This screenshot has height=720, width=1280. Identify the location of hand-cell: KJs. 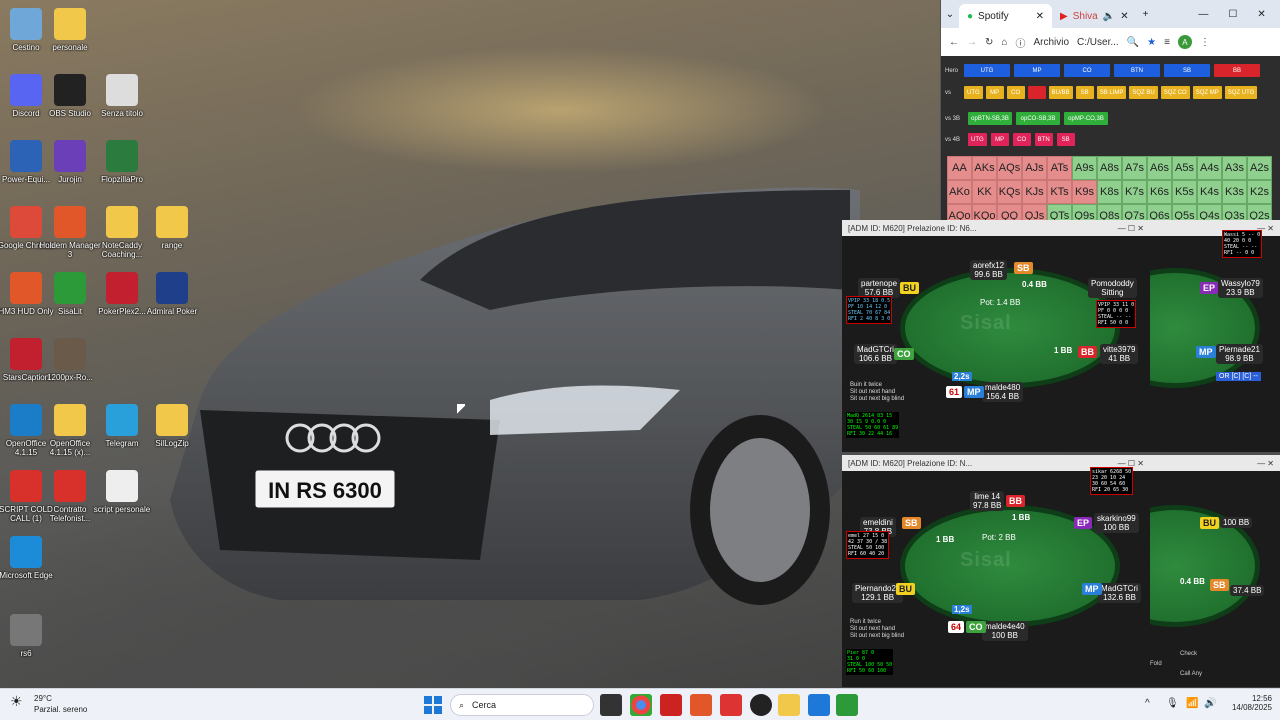
(1034, 192).